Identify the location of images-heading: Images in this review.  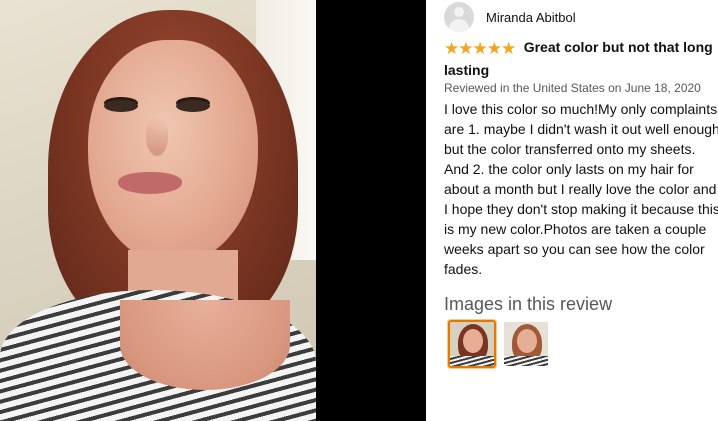
(528, 304).